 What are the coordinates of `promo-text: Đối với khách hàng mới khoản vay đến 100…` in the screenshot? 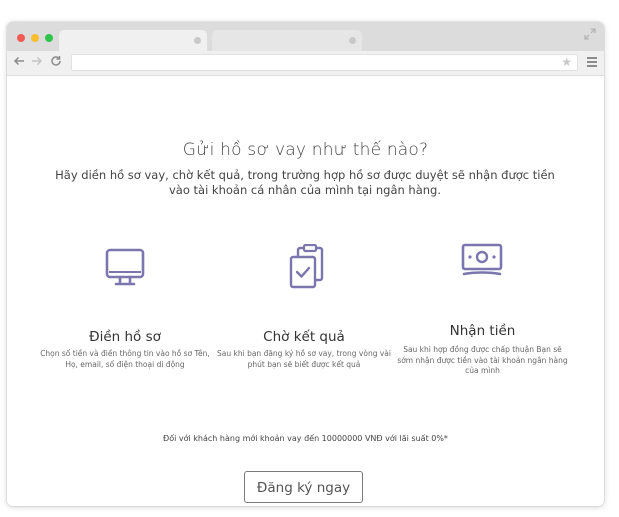 It's located at (305, 438).